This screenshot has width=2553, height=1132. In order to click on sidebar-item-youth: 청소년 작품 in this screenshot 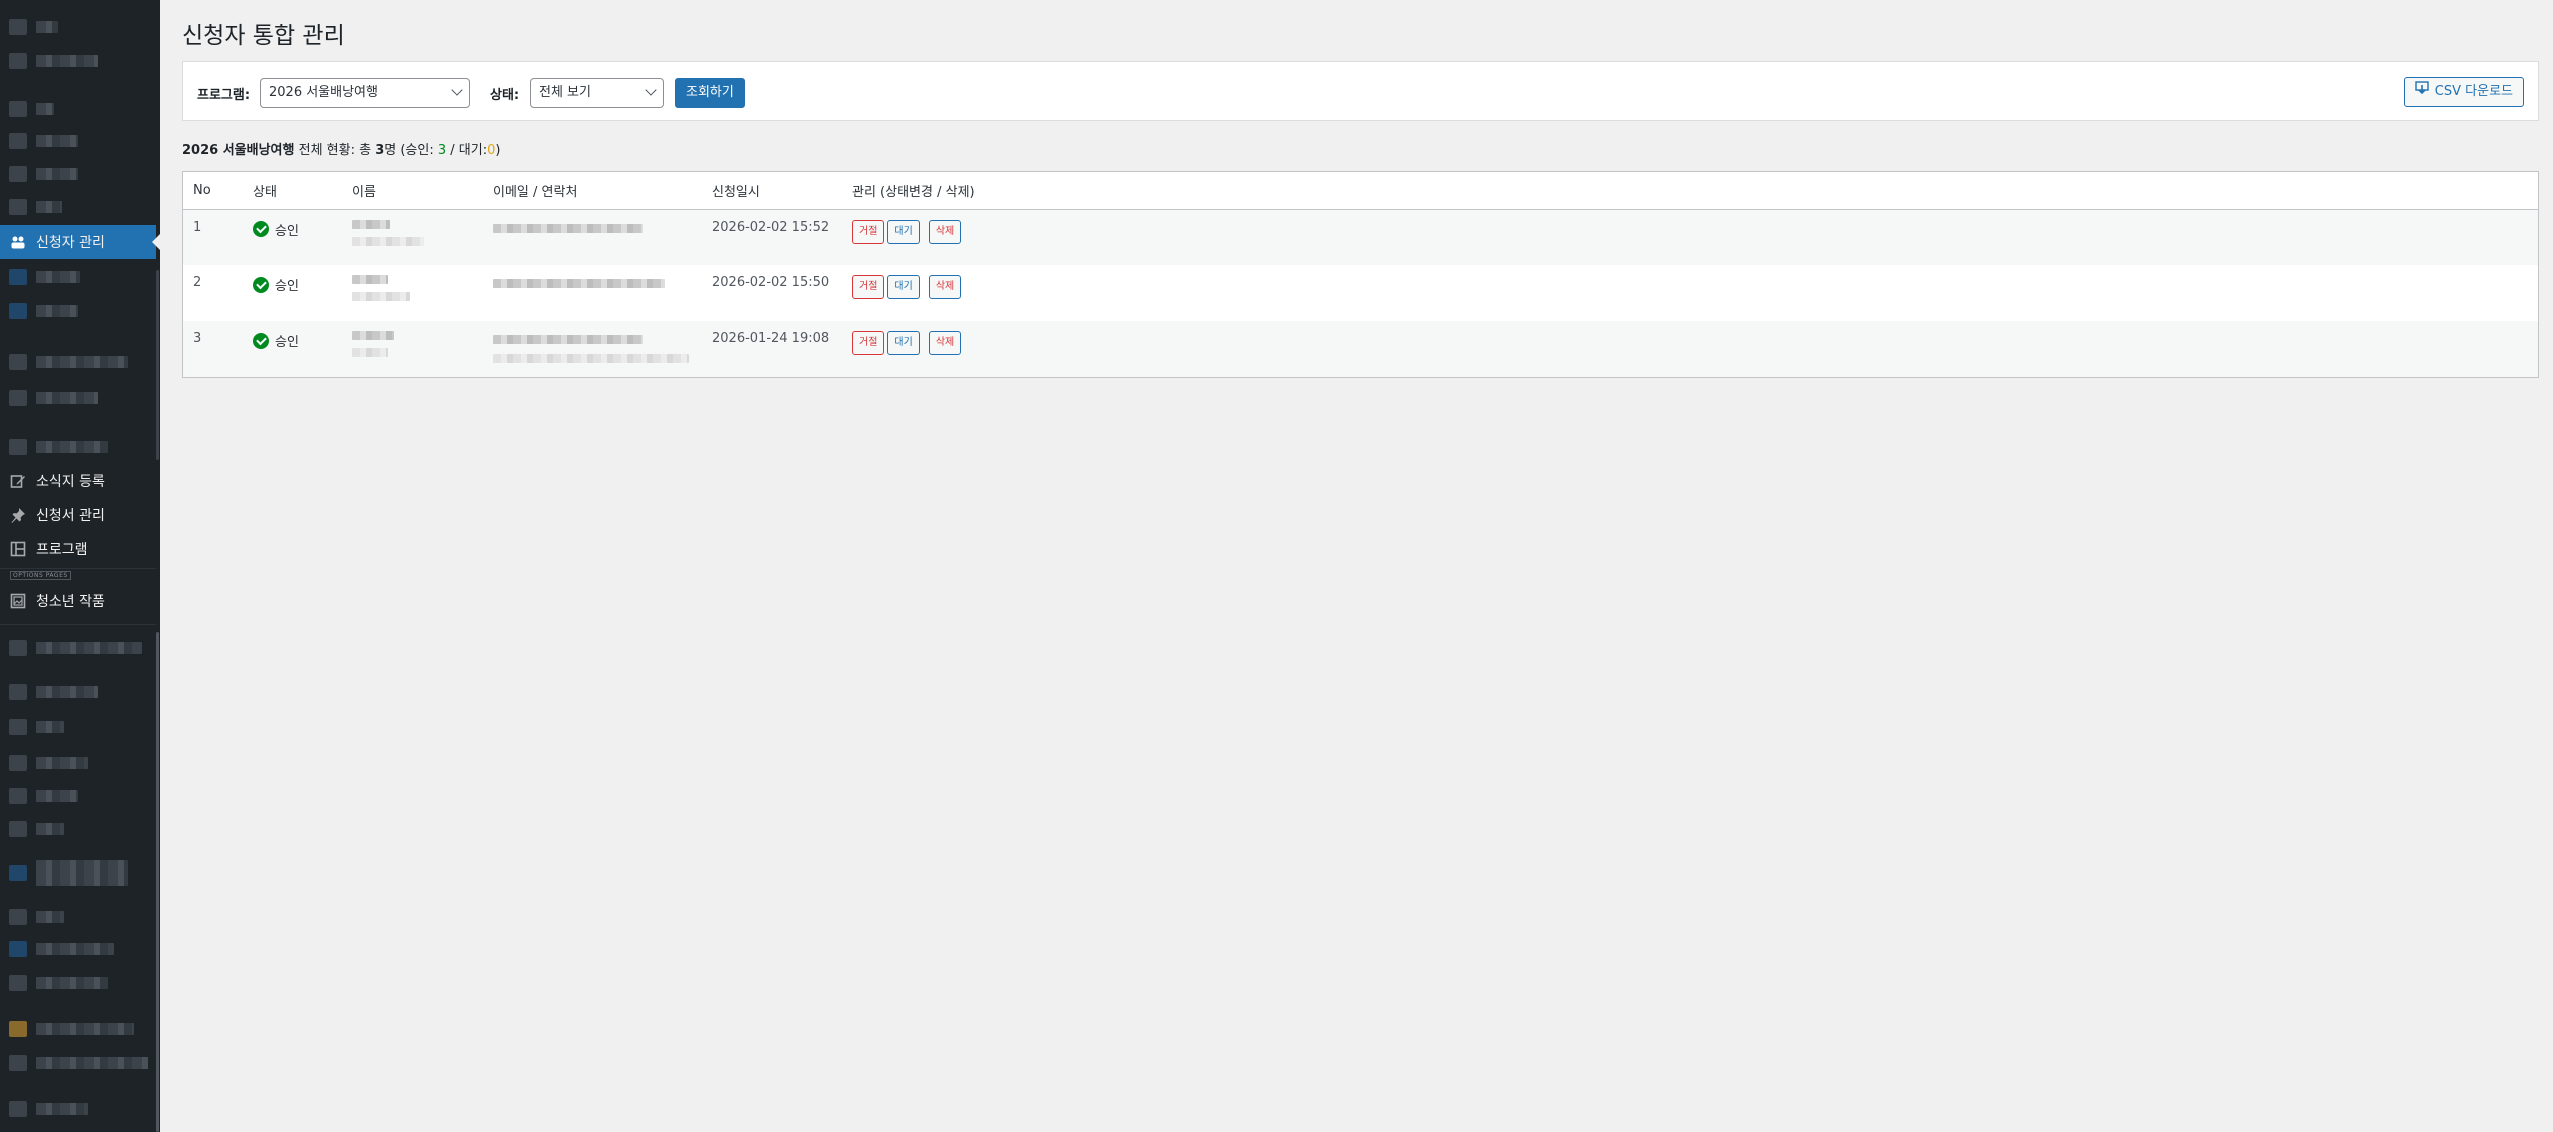, I will do `click(78, 601)`.